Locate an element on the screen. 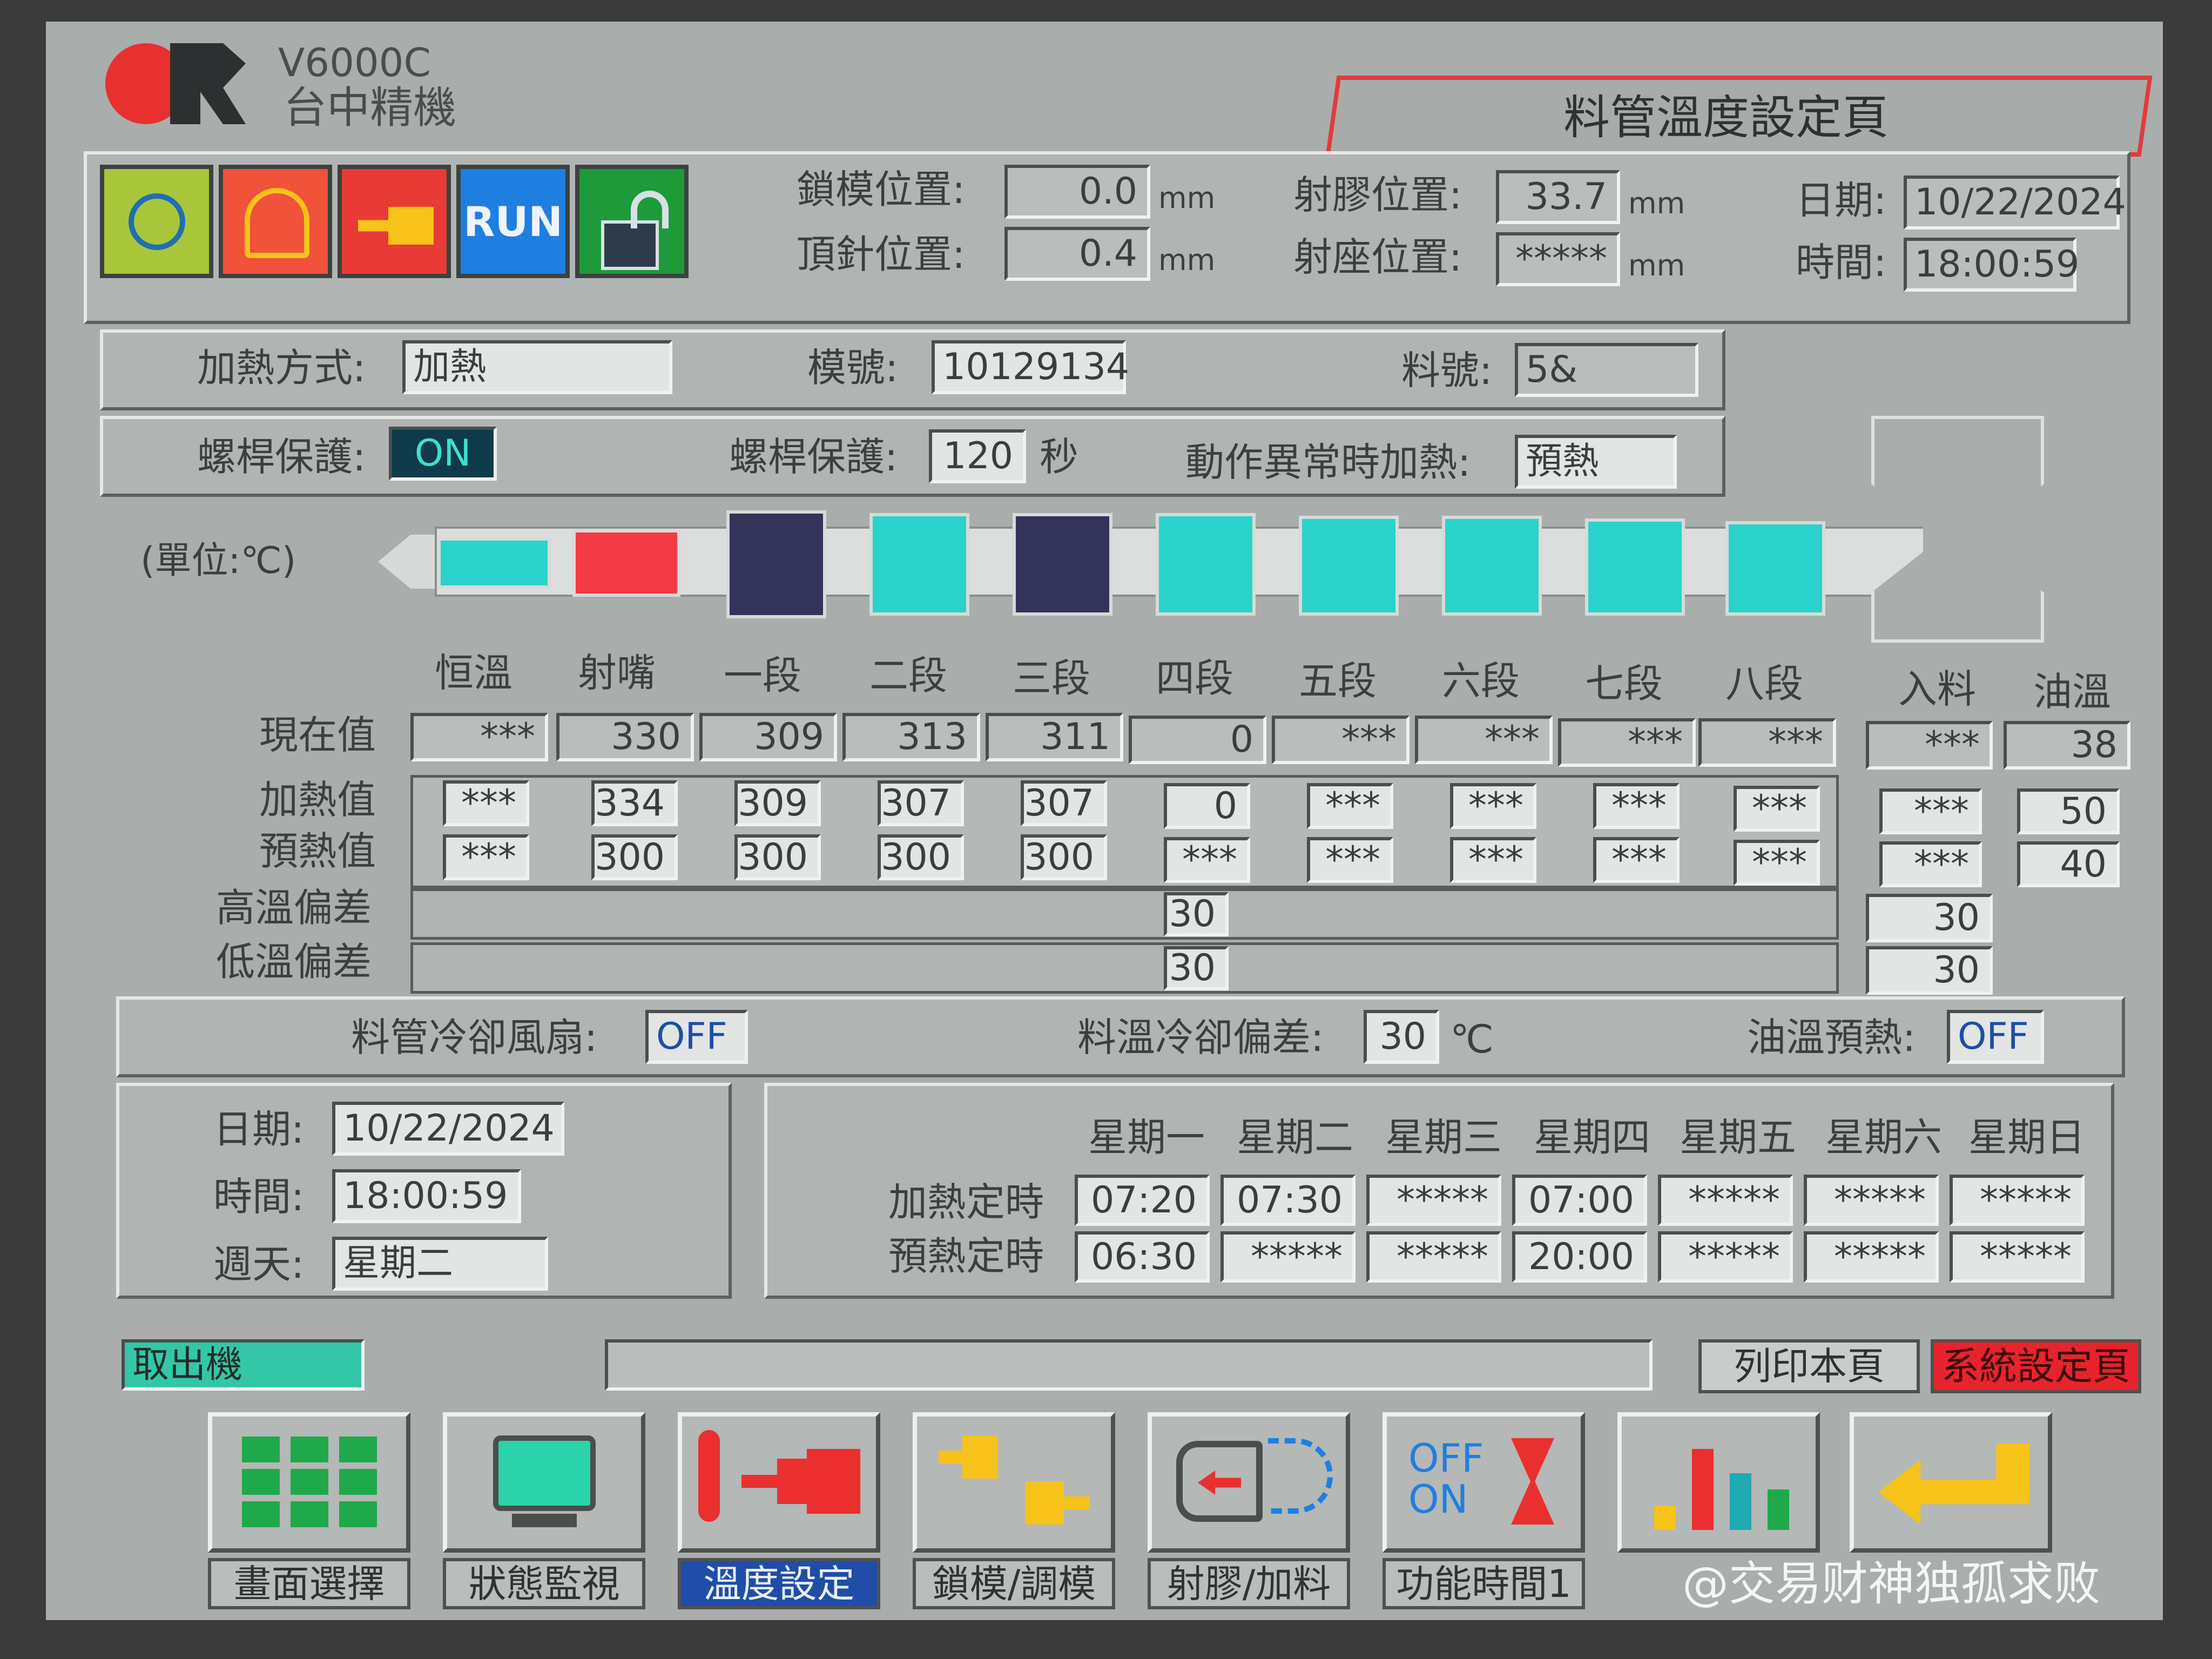  day-1: 星期二 is located at coordinates (1295, 1137).